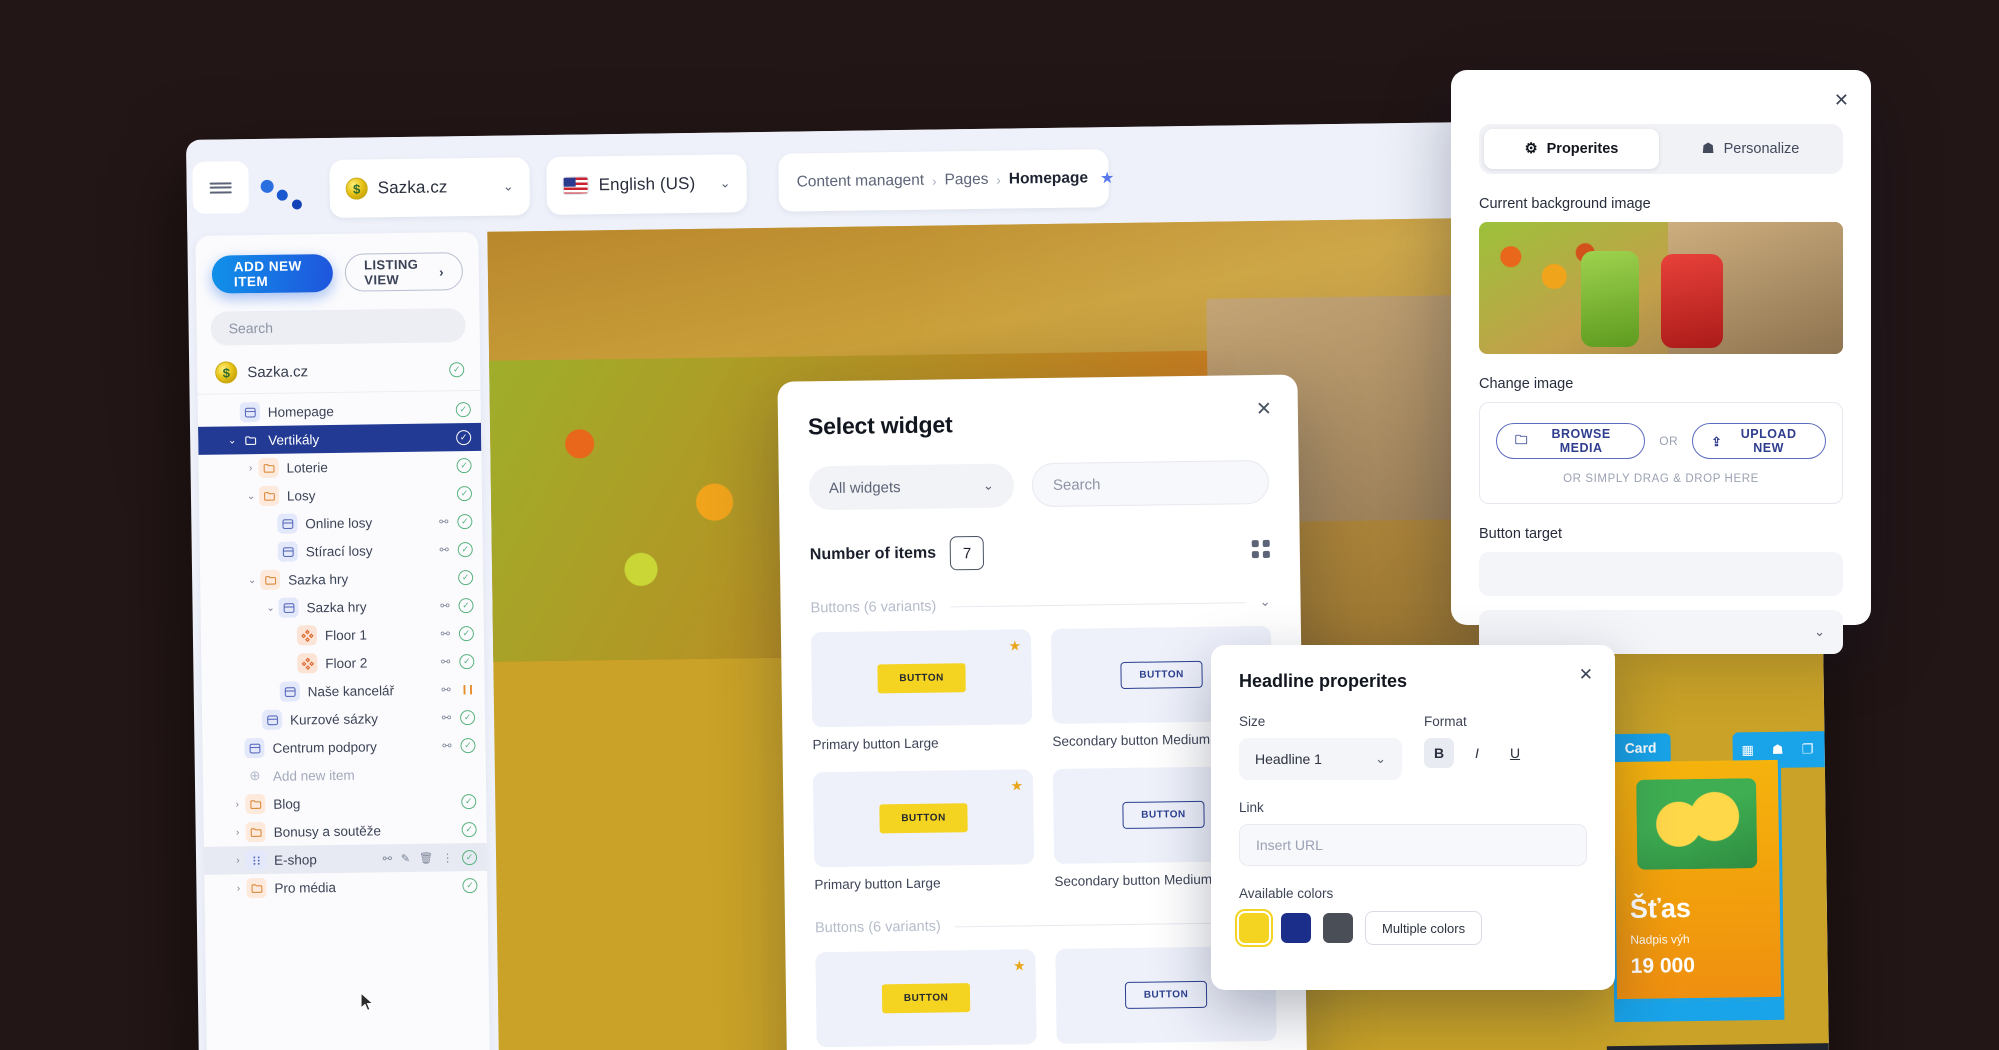 The width and height of the screenshot is (1999, 1050). What do you see at coordinates (1161, 675) in the screenshot?
I see `preview-button: BUTTON` at bounding box center [1161, 675].